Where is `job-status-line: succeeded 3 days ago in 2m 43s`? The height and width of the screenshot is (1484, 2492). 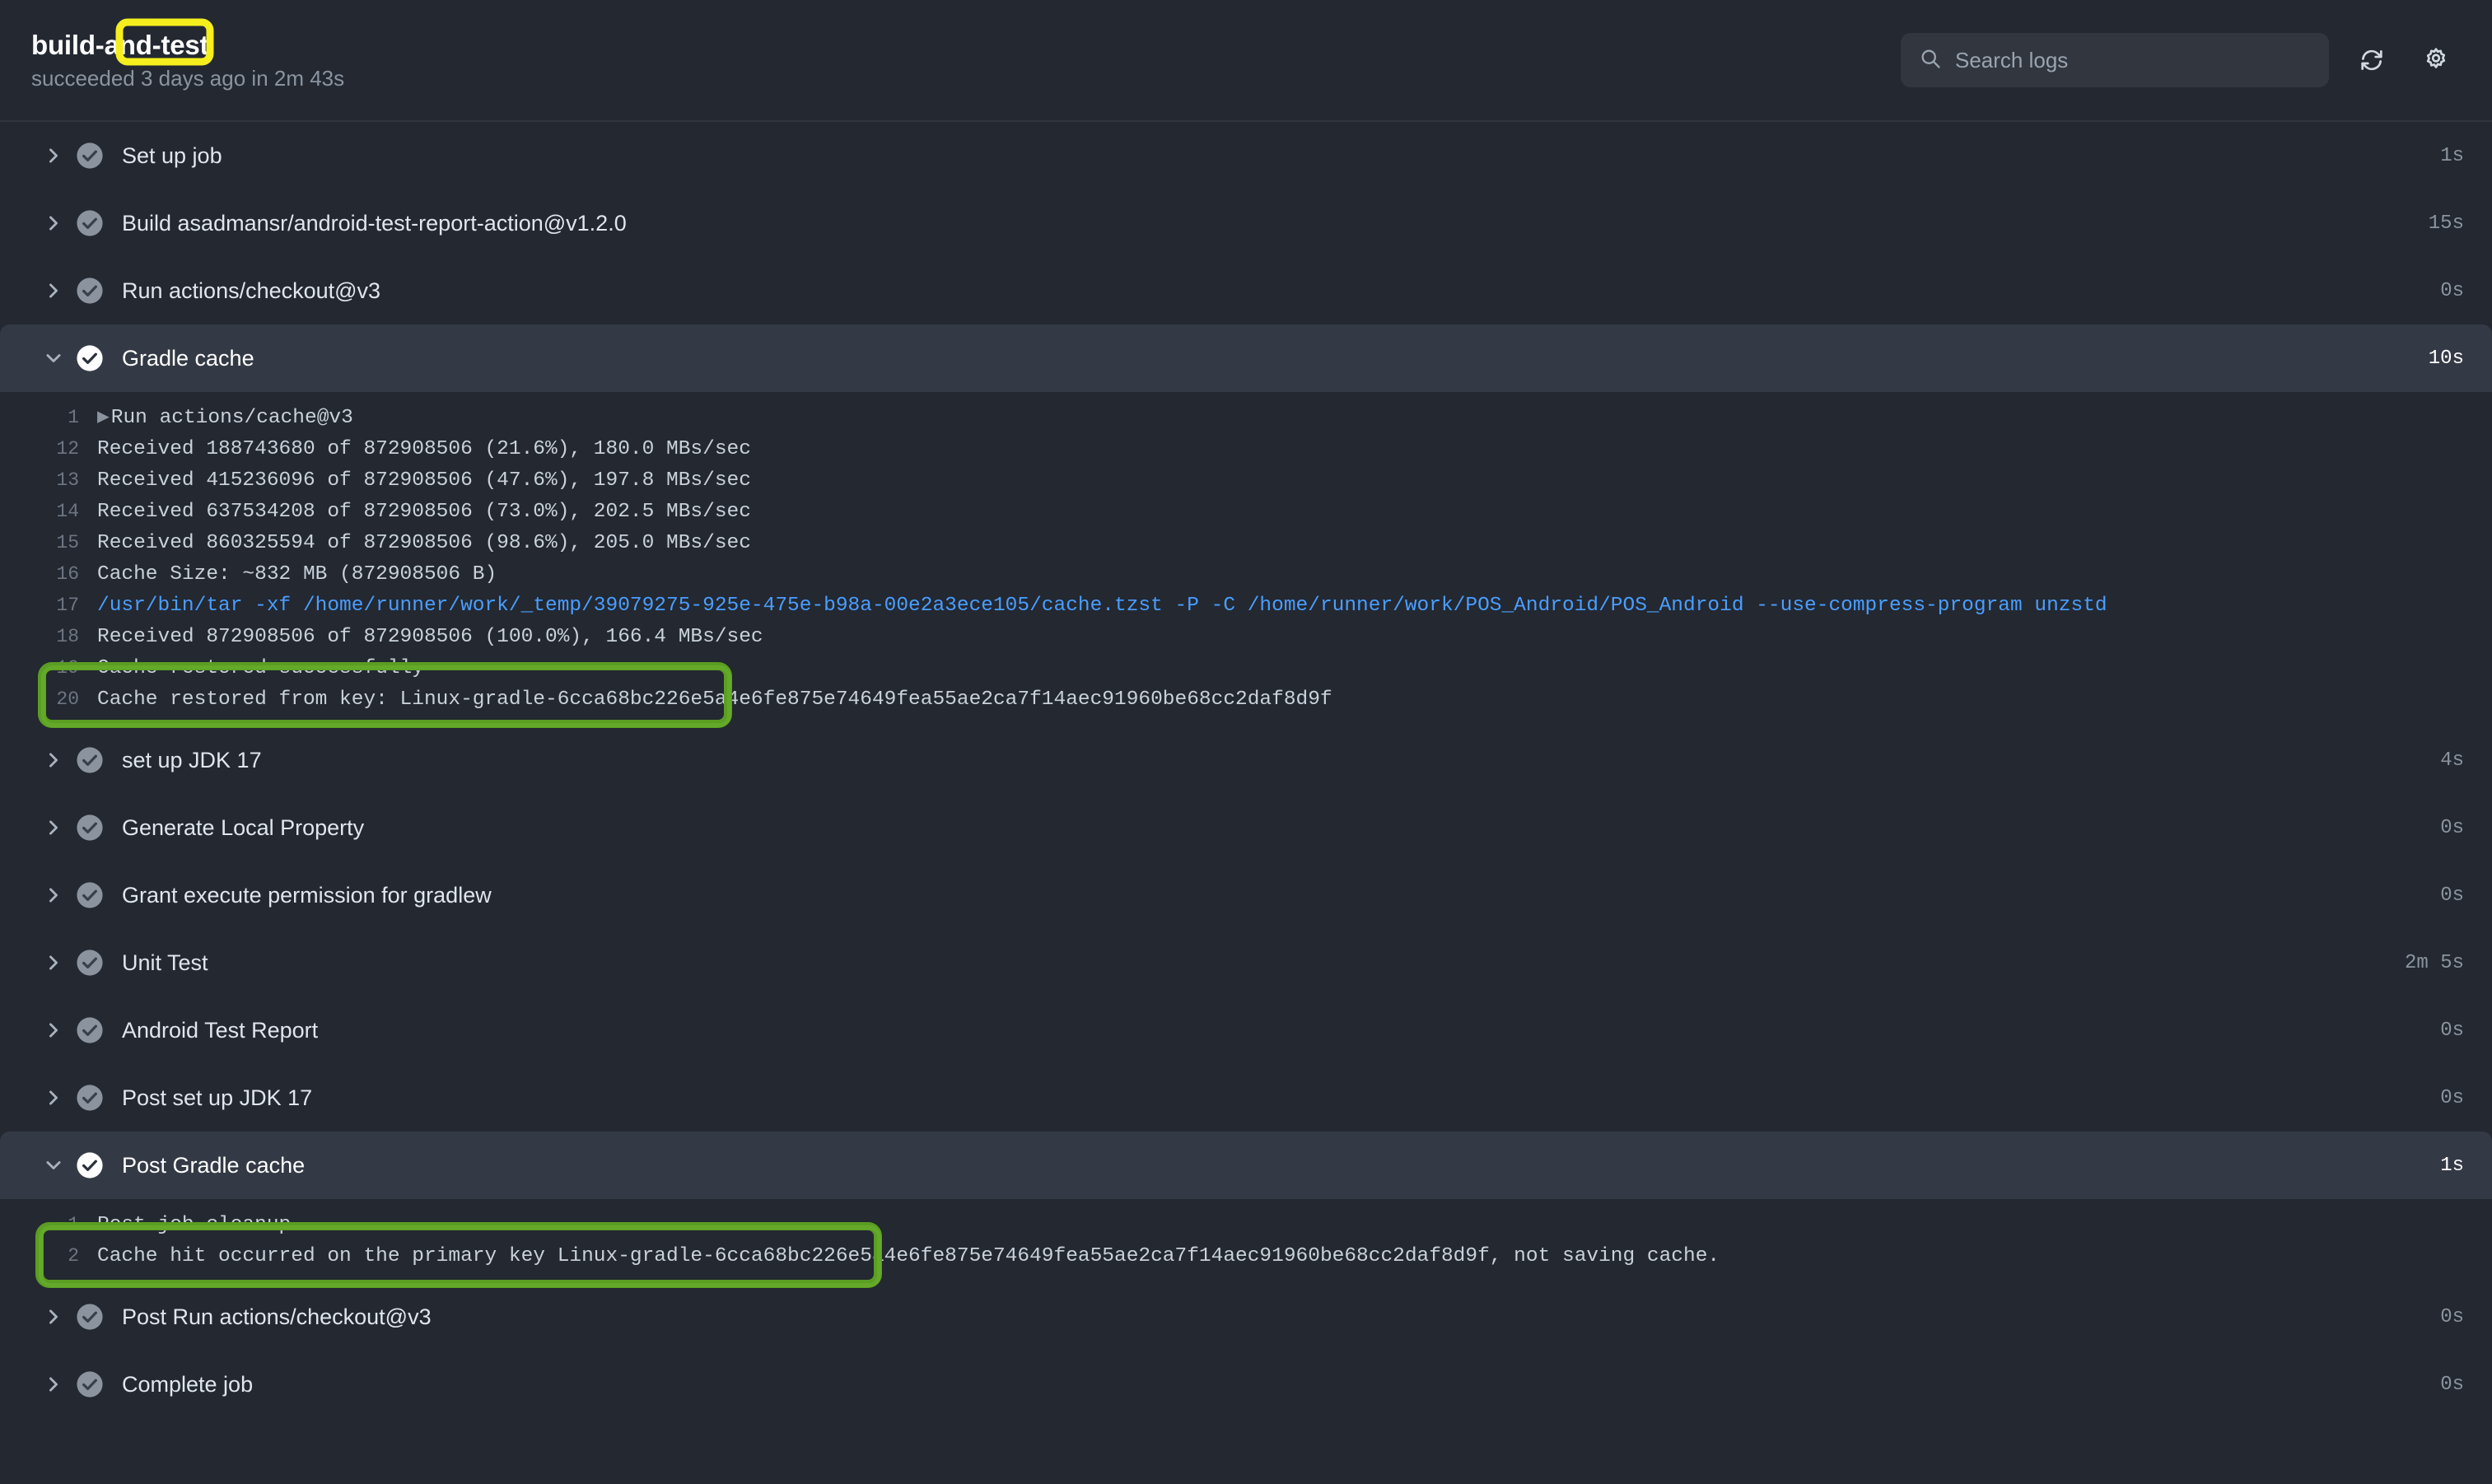
job-status-line: succeeded 3 days ago in 2m 43s is located at coordinates (188, 78).